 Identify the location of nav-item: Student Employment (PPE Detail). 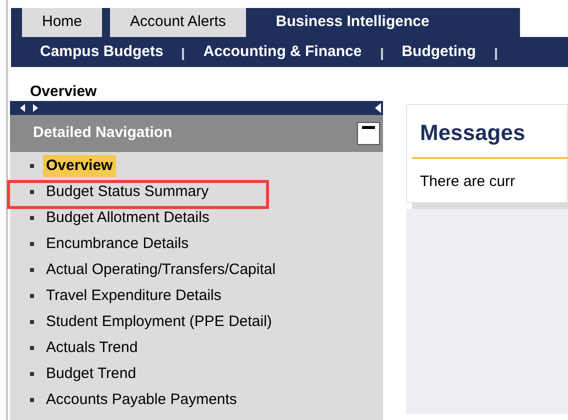
(159, 322).